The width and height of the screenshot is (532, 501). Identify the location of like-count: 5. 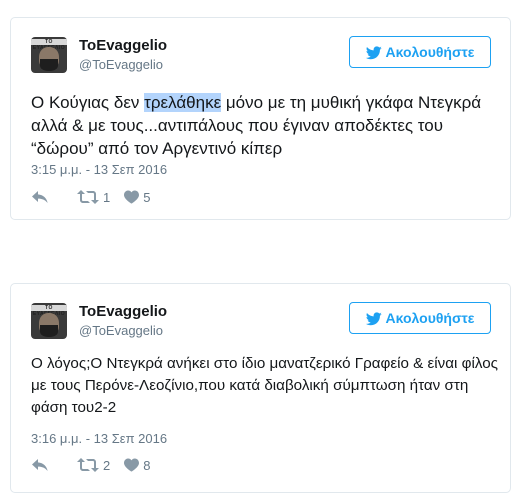
(147, 197).